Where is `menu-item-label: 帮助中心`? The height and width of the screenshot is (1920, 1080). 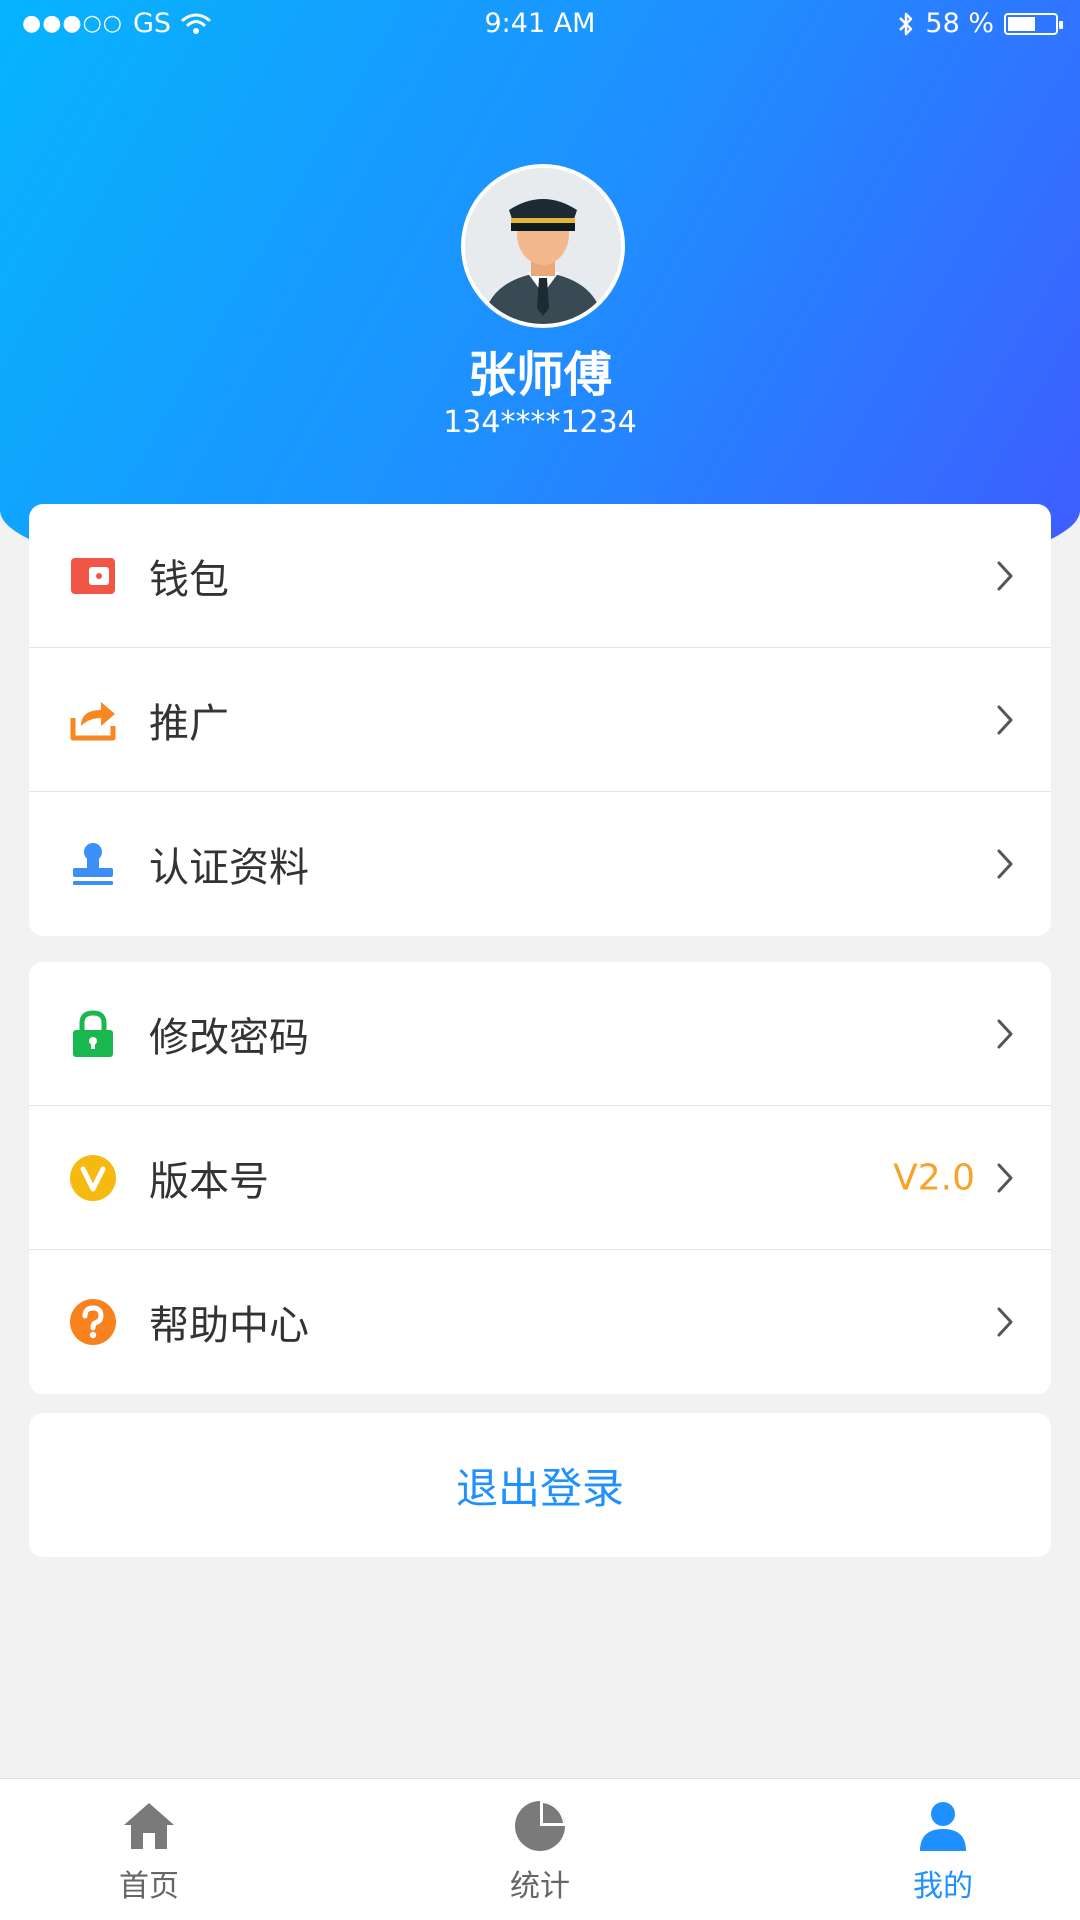 menu-item-label: 帮助中心 is located at coordinates (229, 1326).